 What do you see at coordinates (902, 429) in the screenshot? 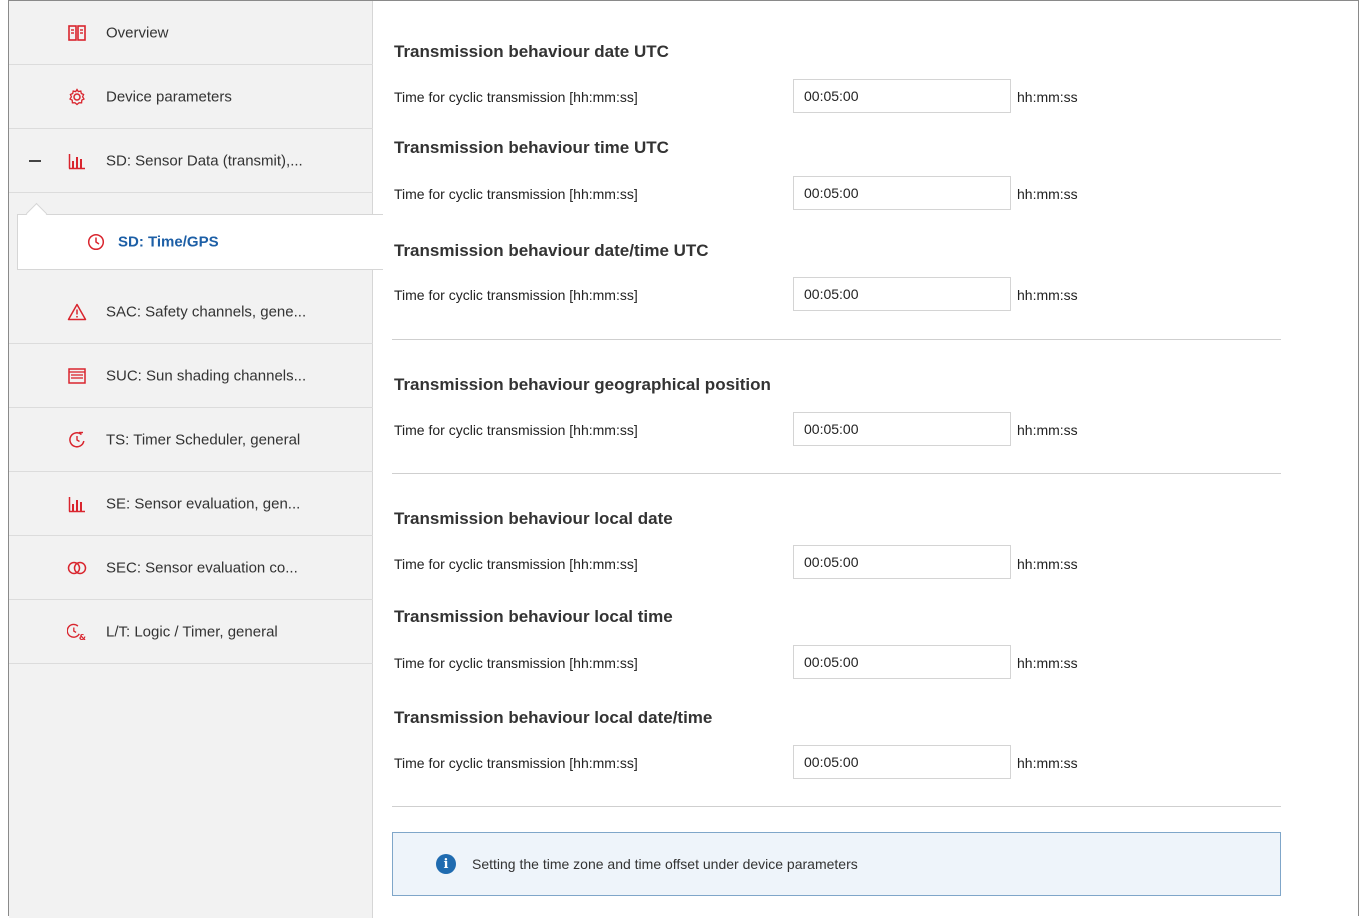
I see `cyclic-time-input-geo-position: 00:05:00` at bounding box center [902, 429].